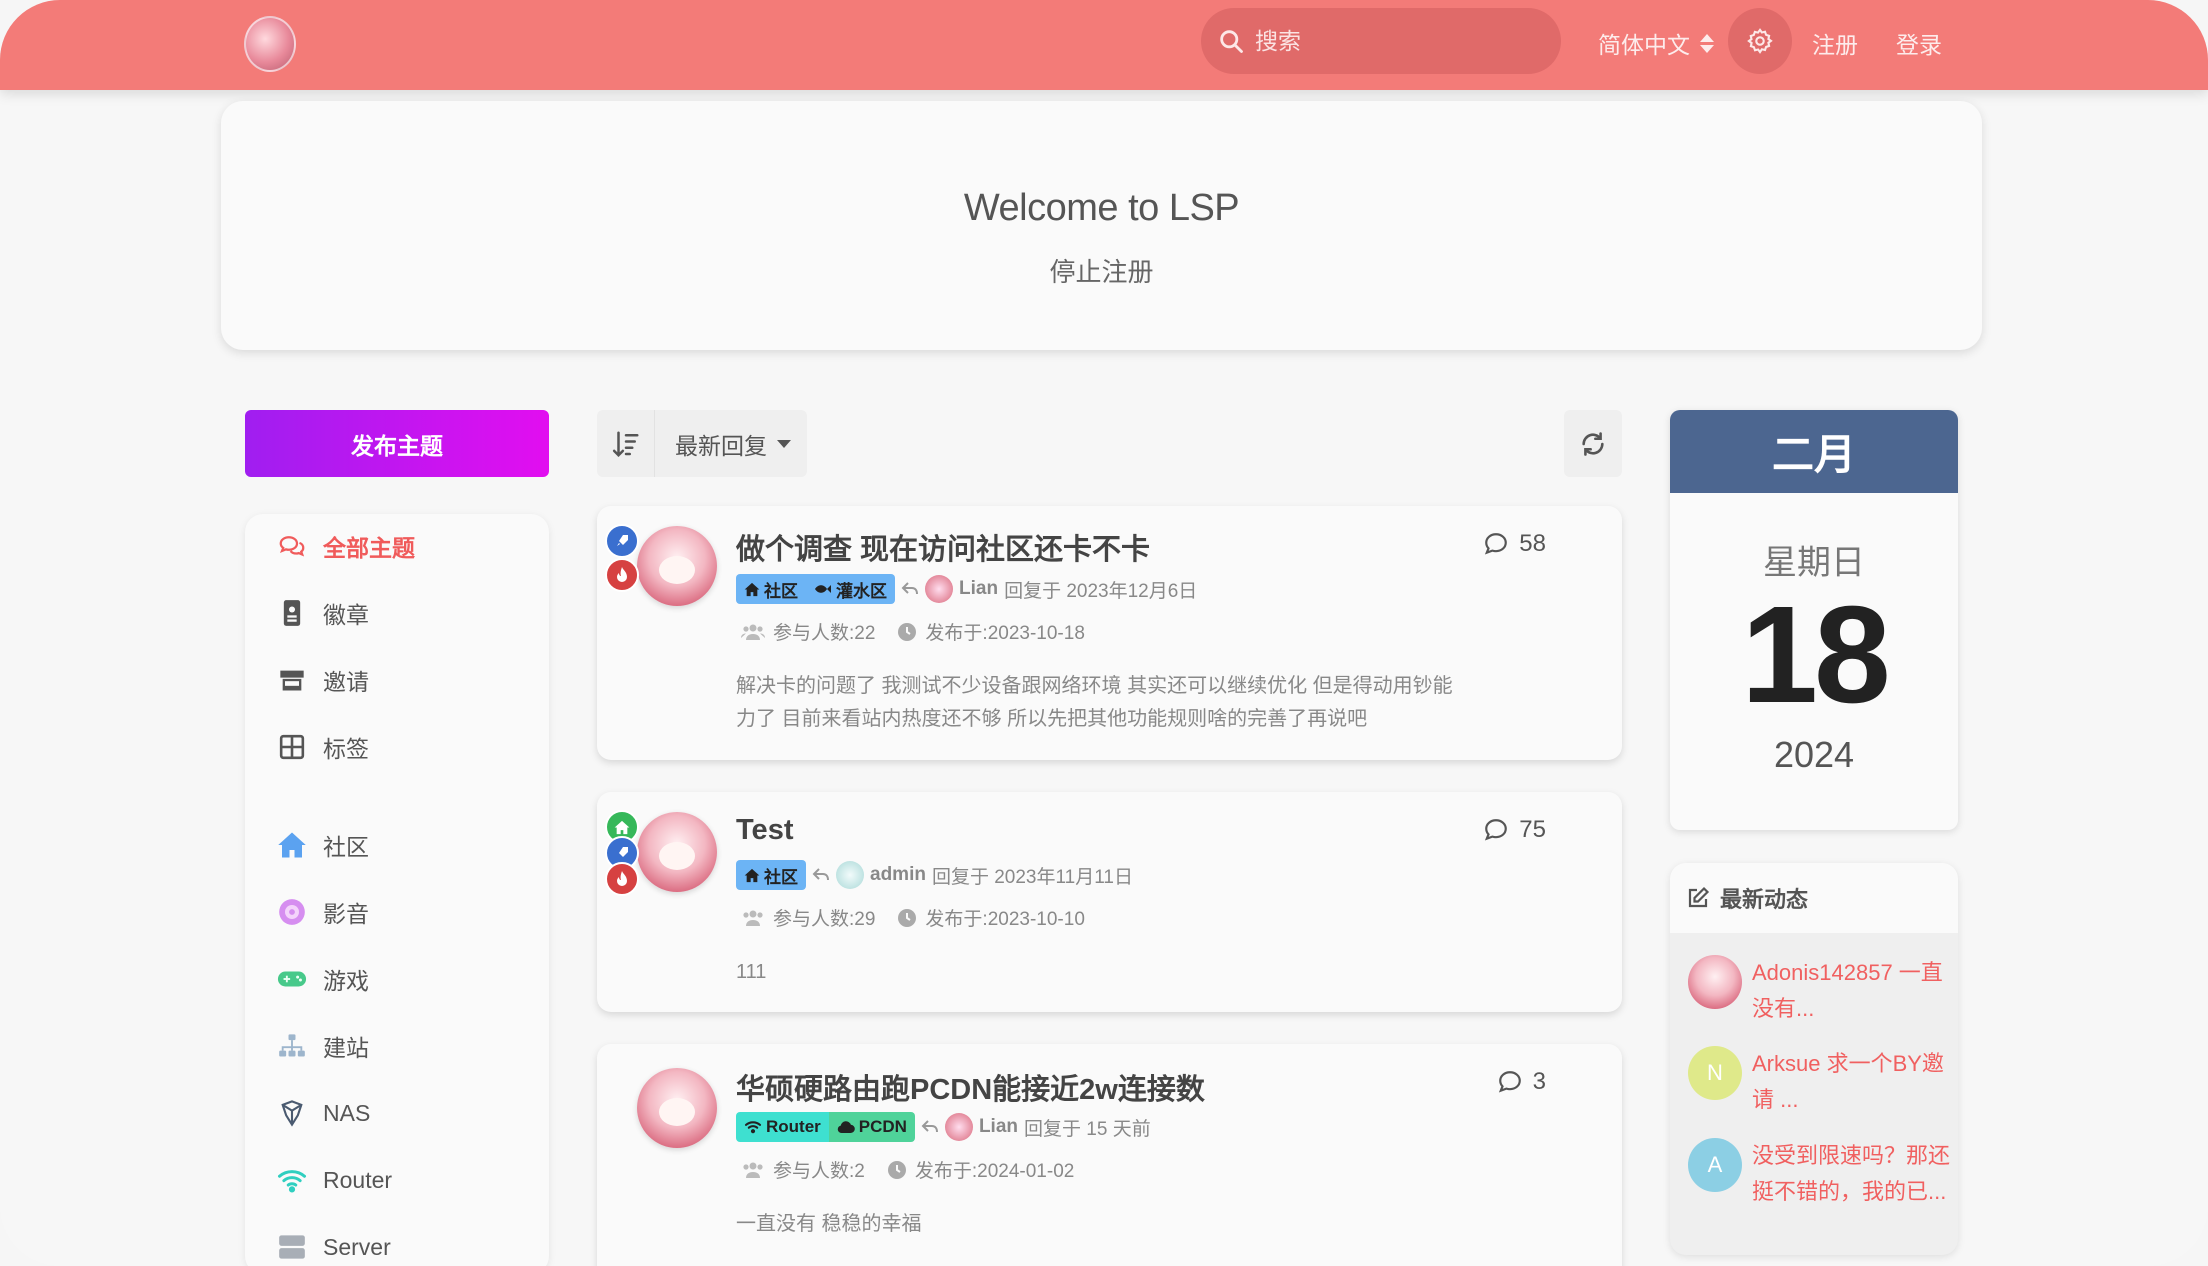 The width and height of the screenshot is (2208, 1266). I want to click on search-input, so click(1395, 41).